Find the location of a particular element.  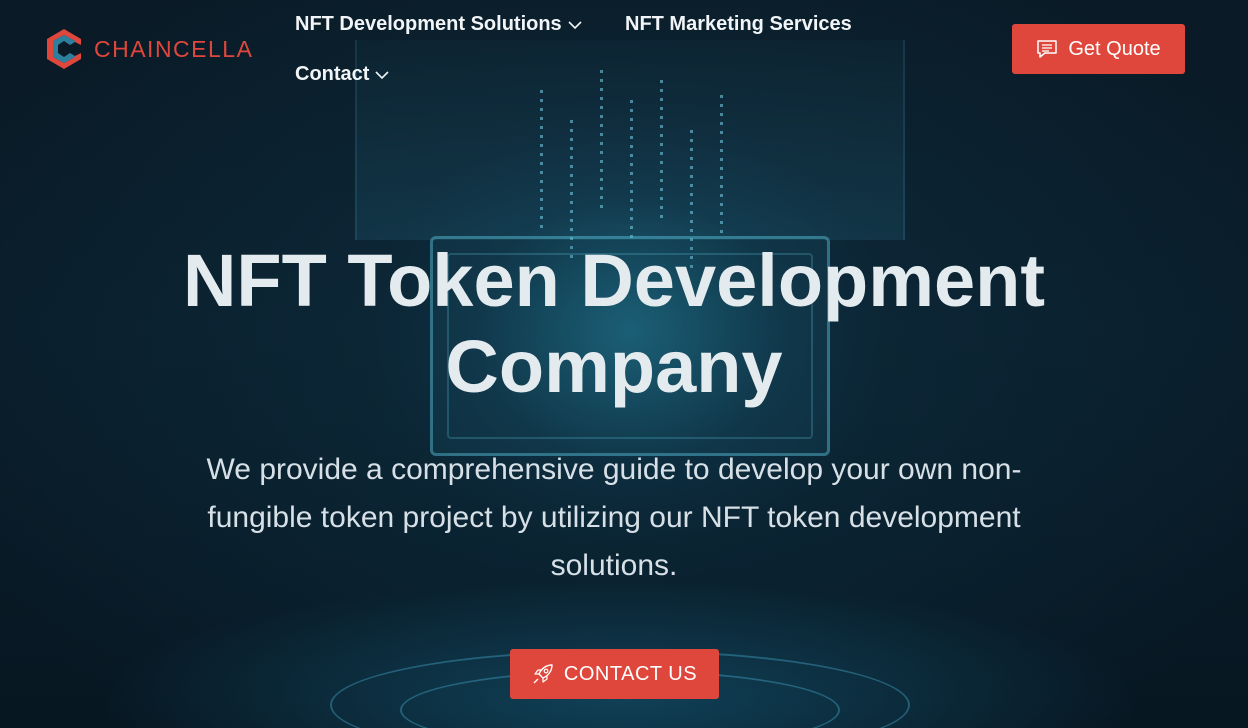

nav-item-nft-development-solutions: NFT Development Solutions is located at coordinates (438, 24).